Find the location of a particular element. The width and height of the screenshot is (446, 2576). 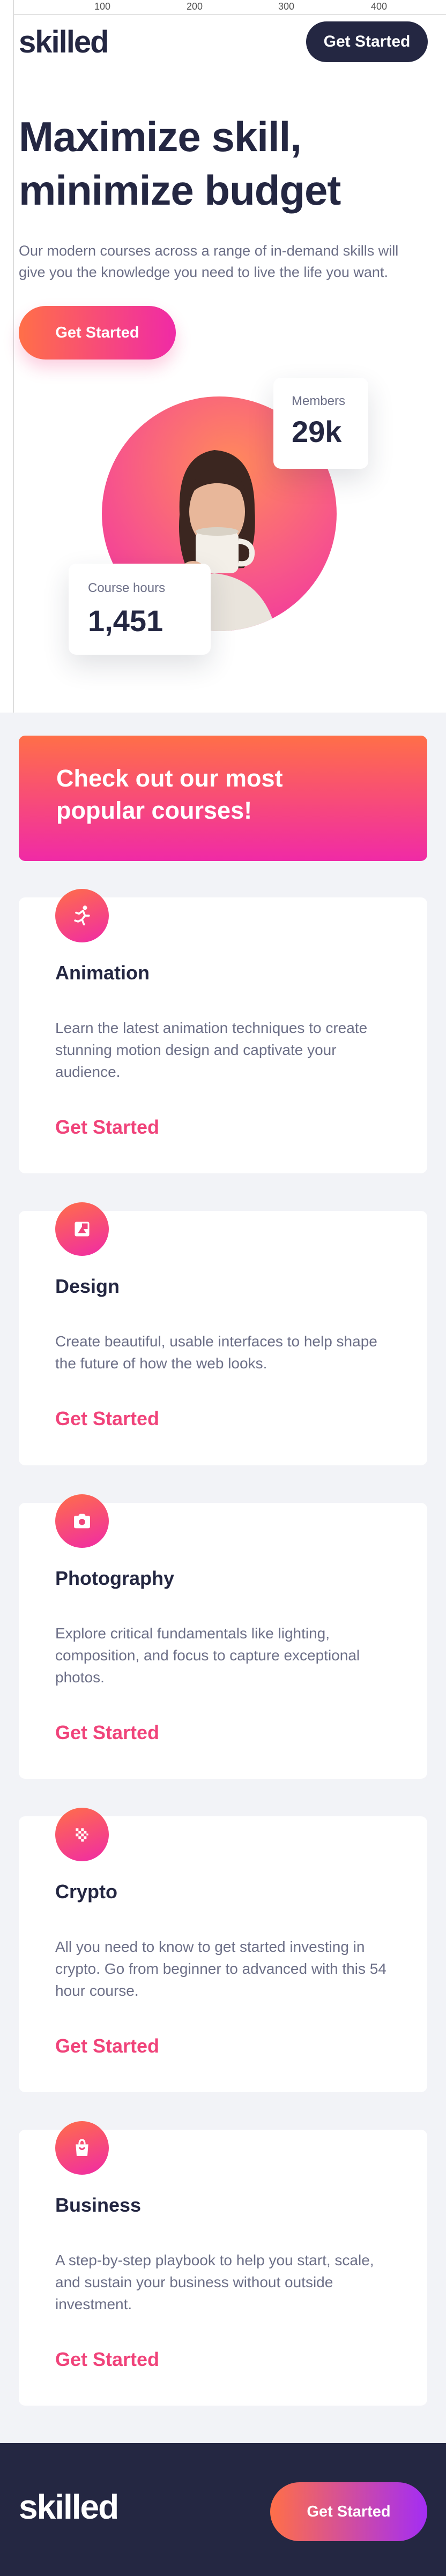

running-icon is located at coordinates (82, 915).